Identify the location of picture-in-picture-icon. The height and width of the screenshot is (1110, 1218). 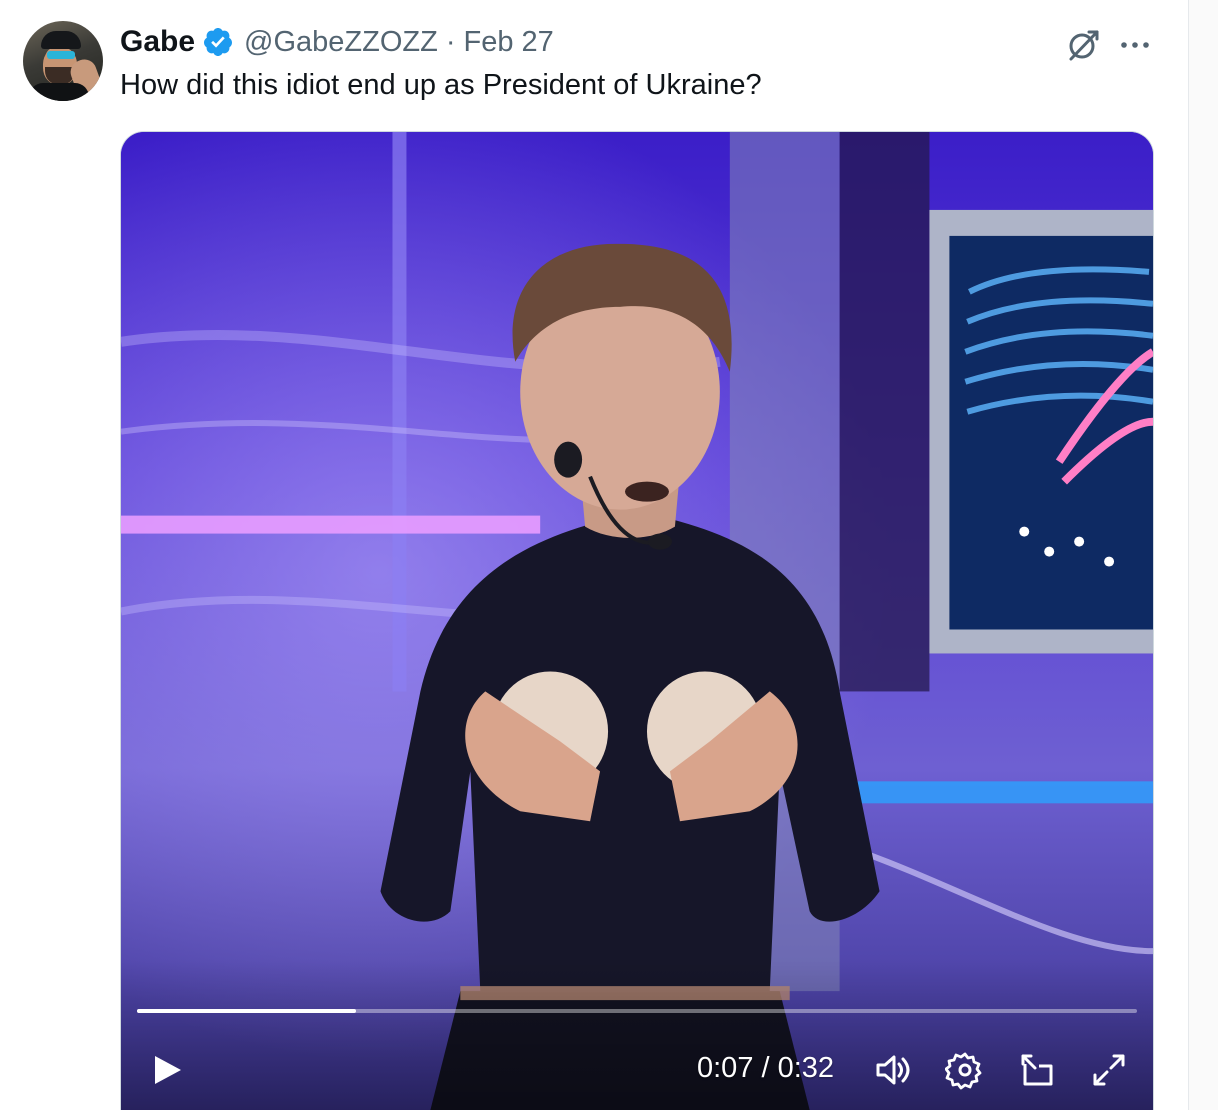
(1037, 1070).